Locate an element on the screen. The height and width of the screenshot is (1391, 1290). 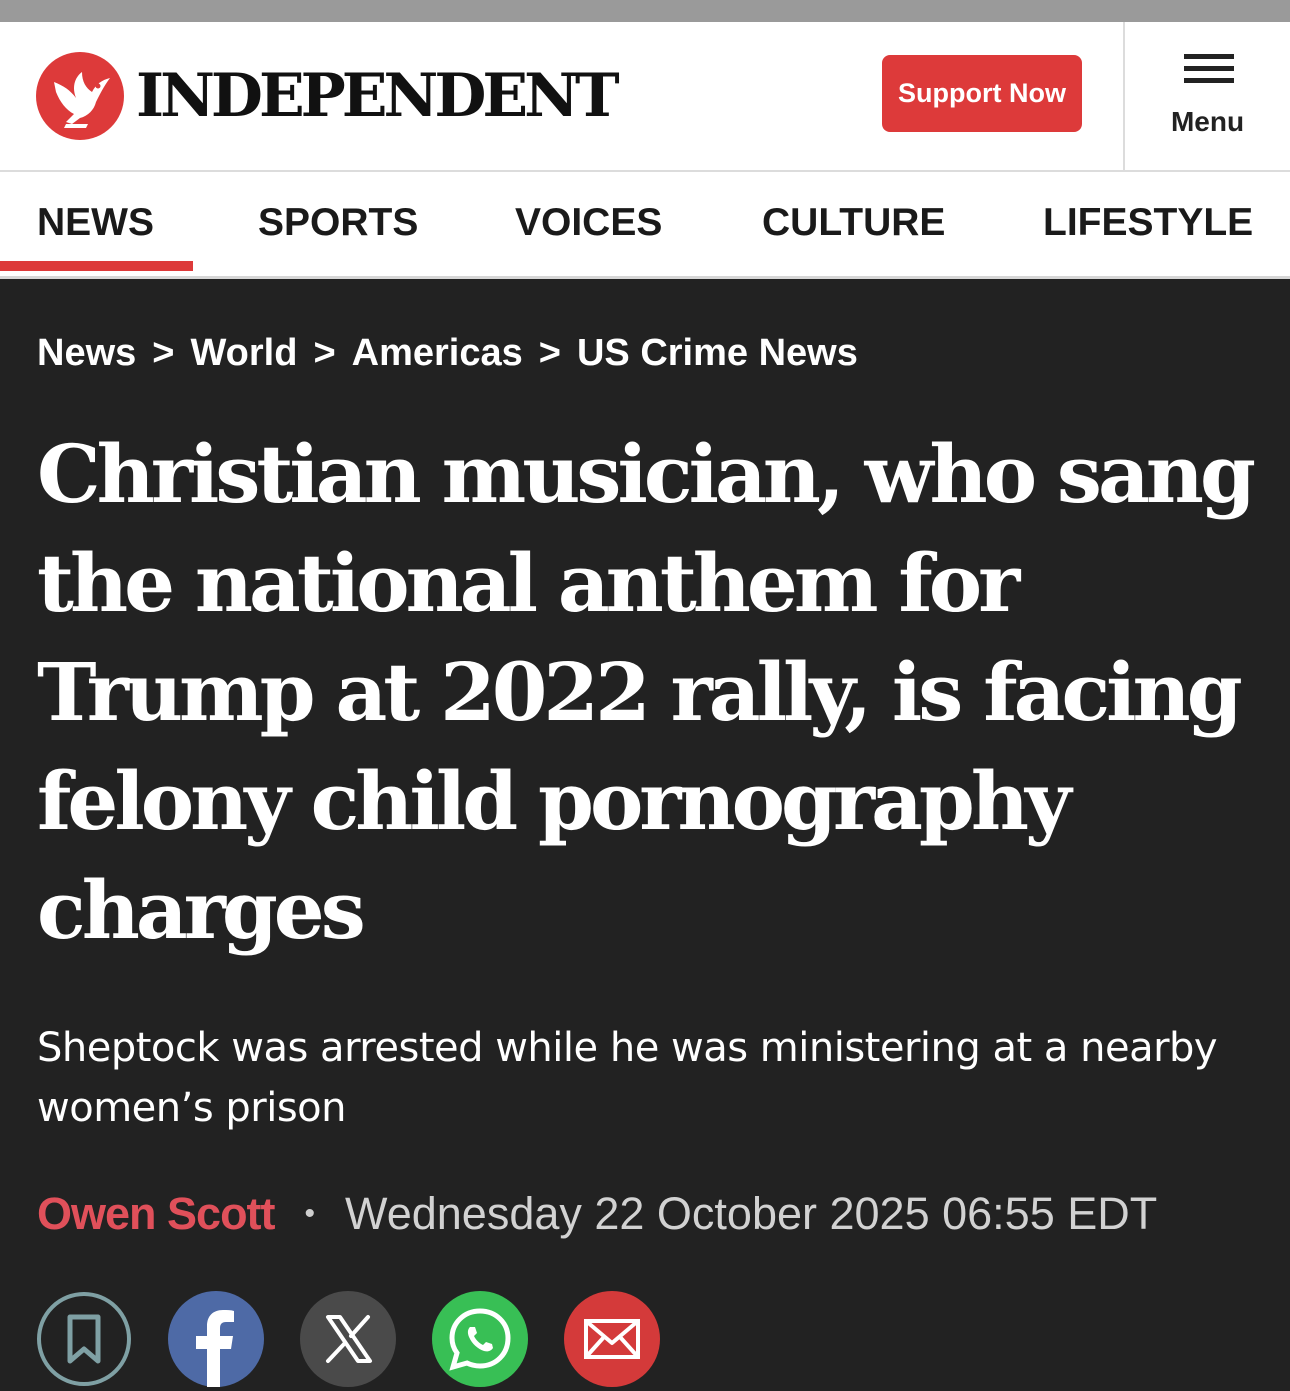
whatsapp-icon is located at coordinates (480, 1339).